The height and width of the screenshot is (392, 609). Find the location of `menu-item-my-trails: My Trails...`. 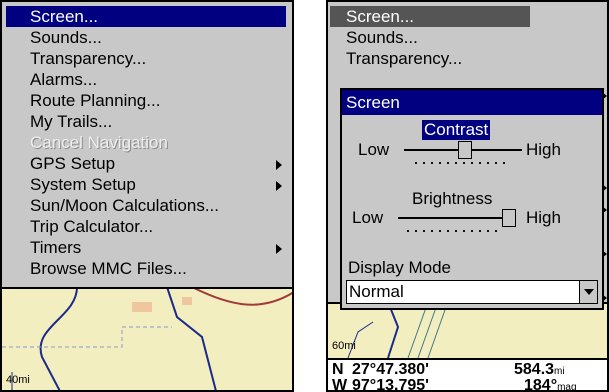

menu-item-my-trails: My Trails... is located at coordinates (146, 121).